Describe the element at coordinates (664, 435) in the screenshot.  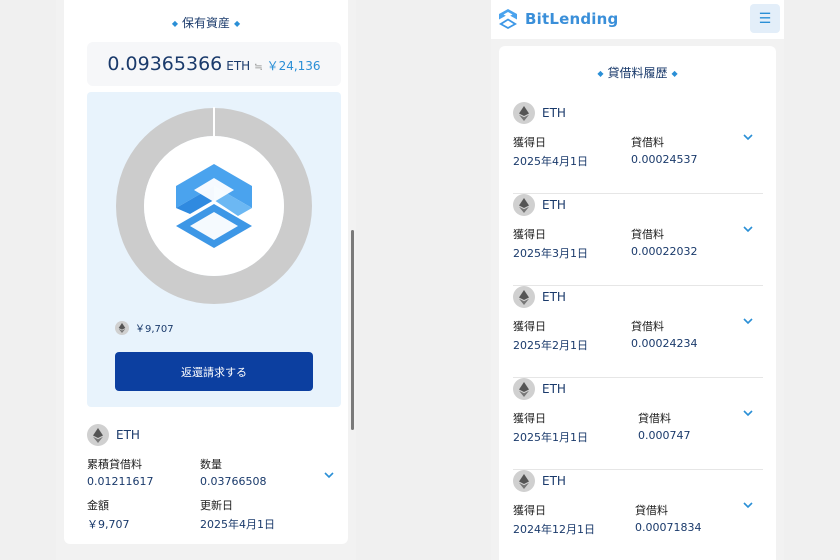
I see `field-value: 0.000747` at that location.